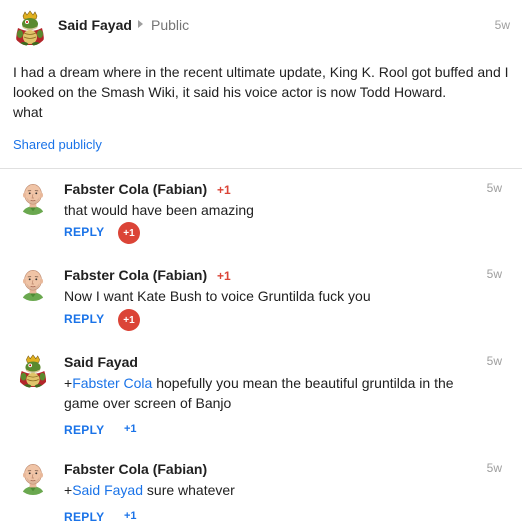 This screenshot has height=532, width=522. What do you see at coordinates (159, 210) in the screenshot?
I see `comment-text-content: that would have been amazing` at bounding box center [159, 210].